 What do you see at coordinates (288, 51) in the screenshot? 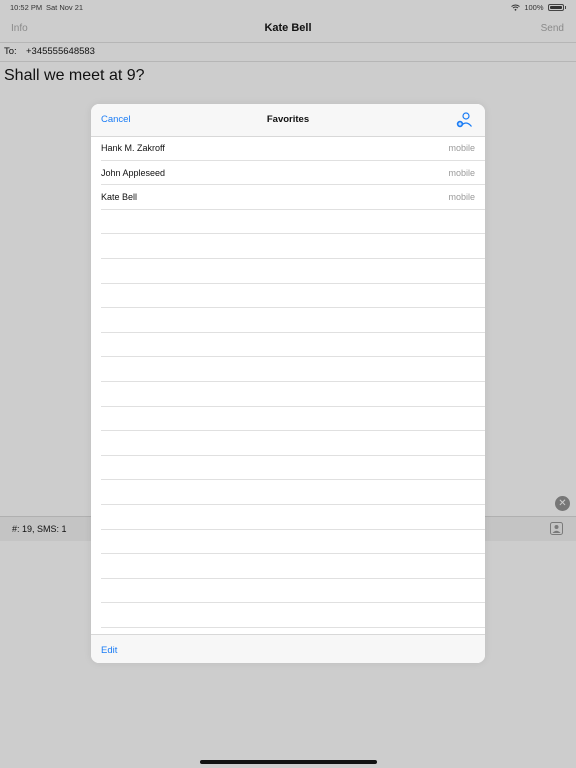
I see `recipient-row: To: +345555648583` at bounding box center [288, 51].